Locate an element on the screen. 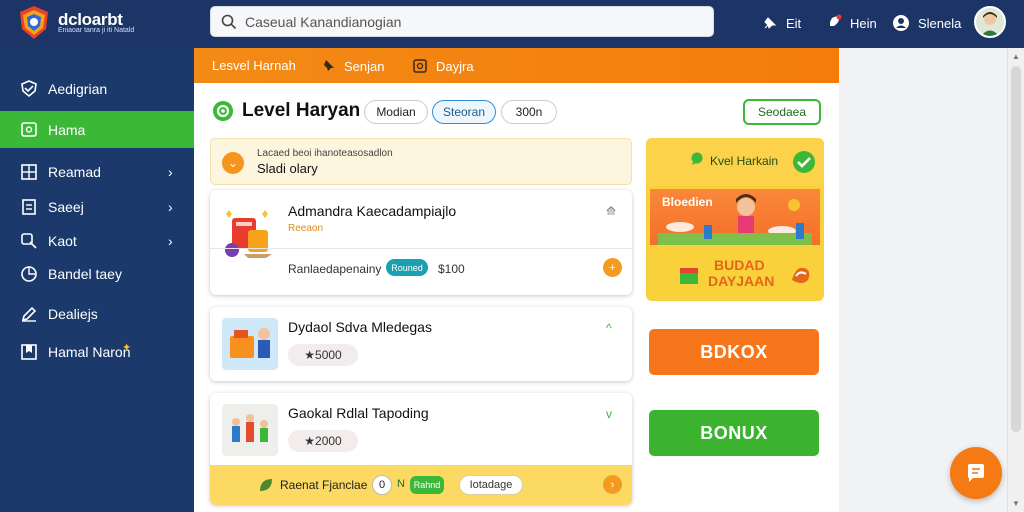  scrollbar: ▲ ▼ is located at coordinates (1015, 280).